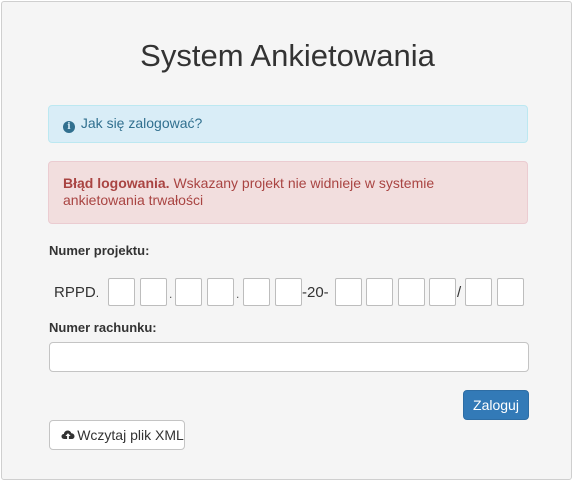 The height and width of the screenshot is (481, 573). What do you see at coordinates (289, 357) in the screenshot?
I see `account-number-input` at bounding box center [289, 357].